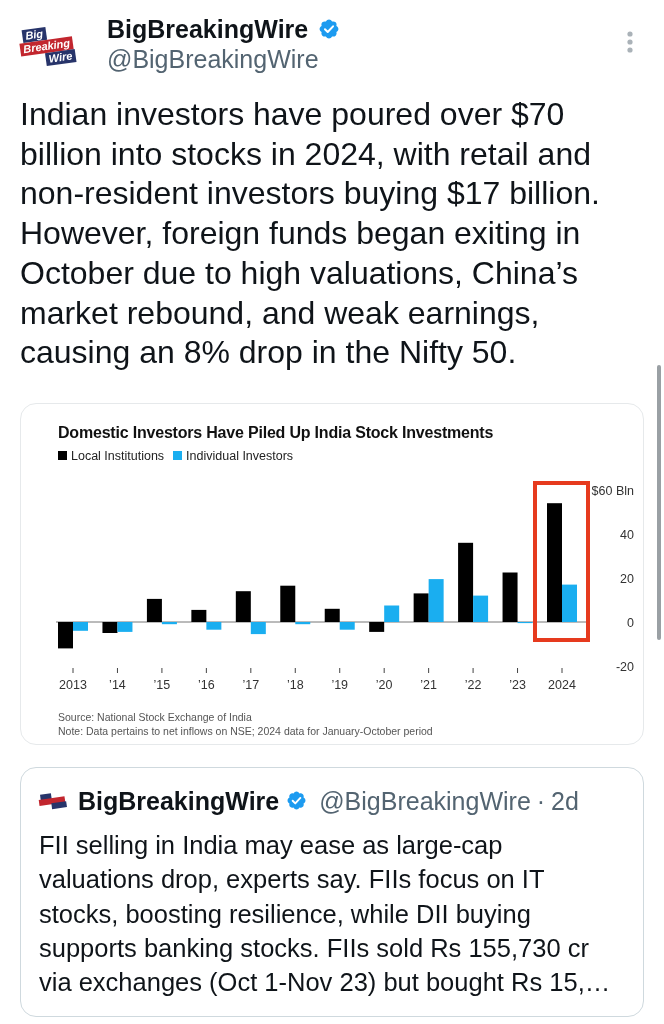 This screenshot has width=664, height=1024. I want to click on x-axis-label: ’14, so click(117, 684).